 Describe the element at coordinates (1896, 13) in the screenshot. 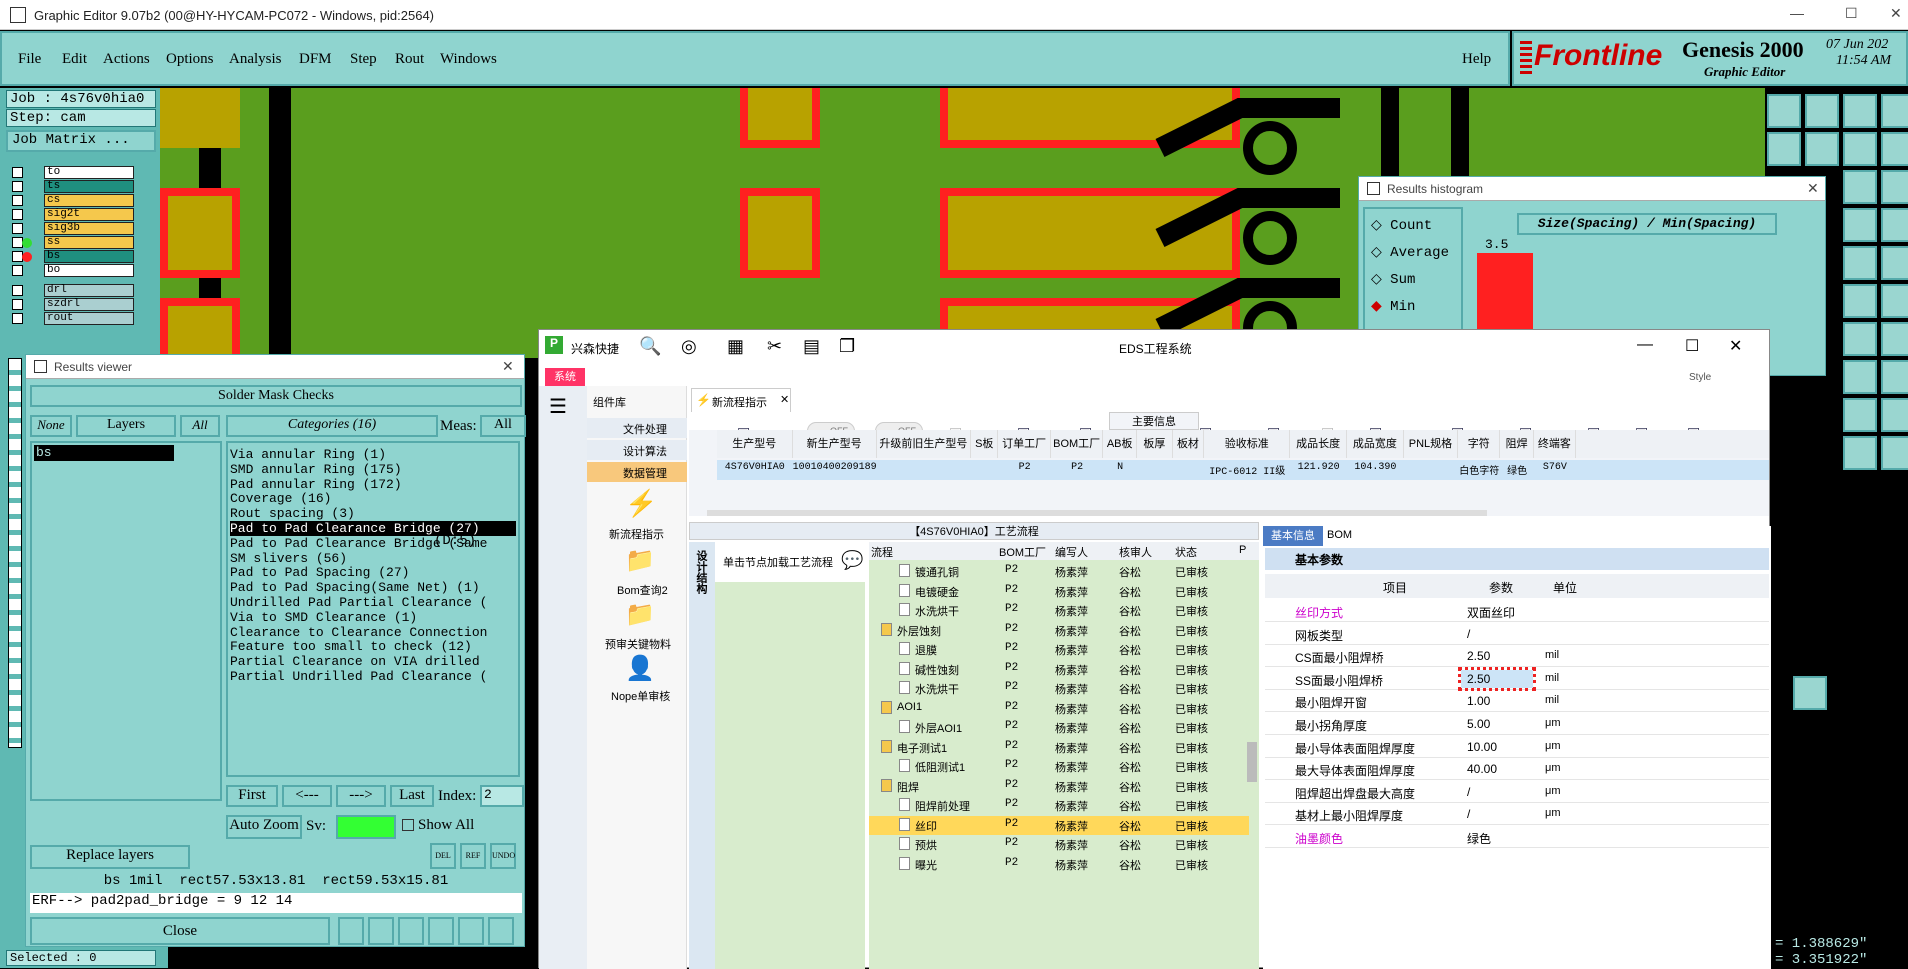

I see `close-icon: ✕` at that location.